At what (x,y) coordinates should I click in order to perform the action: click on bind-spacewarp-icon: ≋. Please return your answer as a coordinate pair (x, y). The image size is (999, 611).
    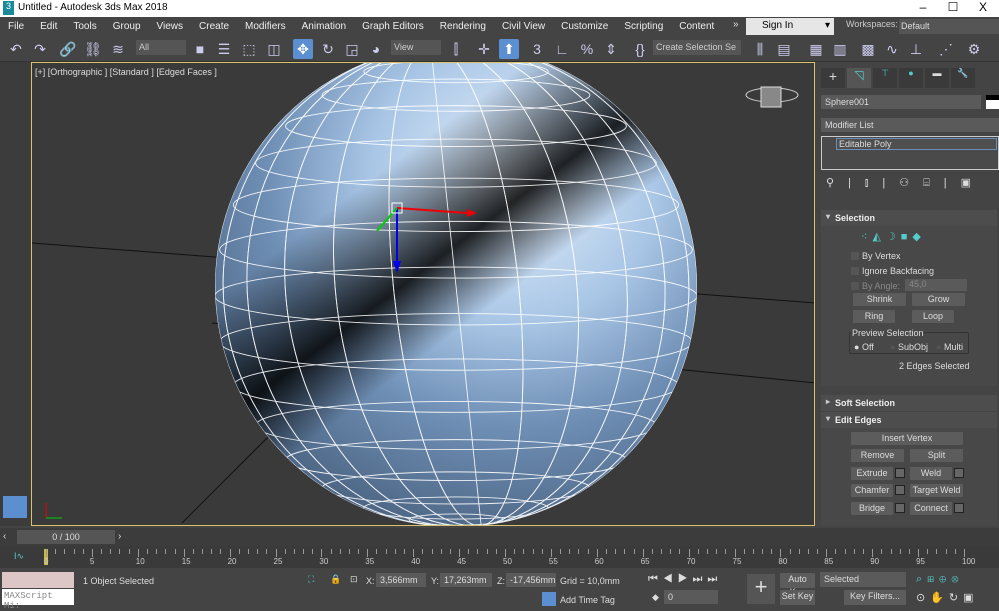
    Looking at the image, I should click on (118, 49).